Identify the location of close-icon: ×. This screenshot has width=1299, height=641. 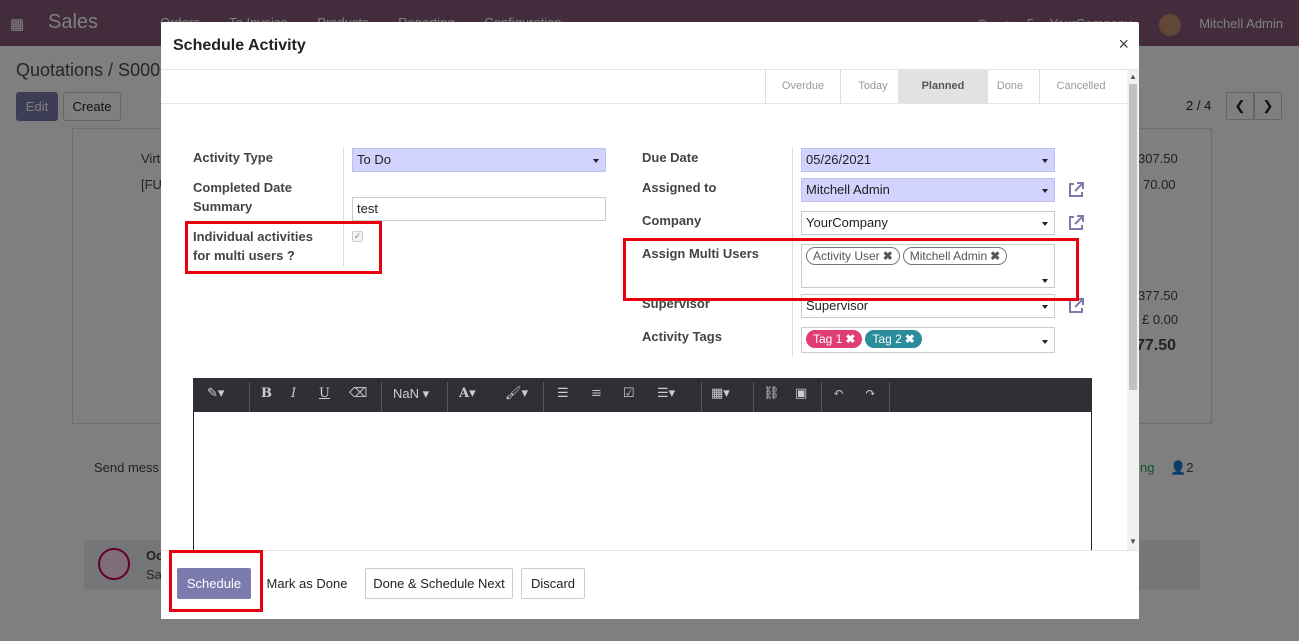
(1123, 44).